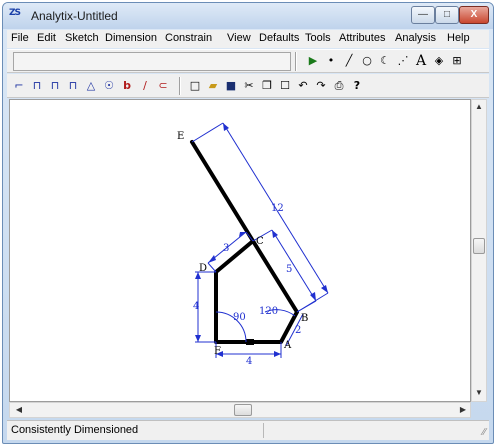 The image size is (498, 447). Describe the element at coordinates (287, 345) in the screenshot. I see `point-label-A: A` at that location.